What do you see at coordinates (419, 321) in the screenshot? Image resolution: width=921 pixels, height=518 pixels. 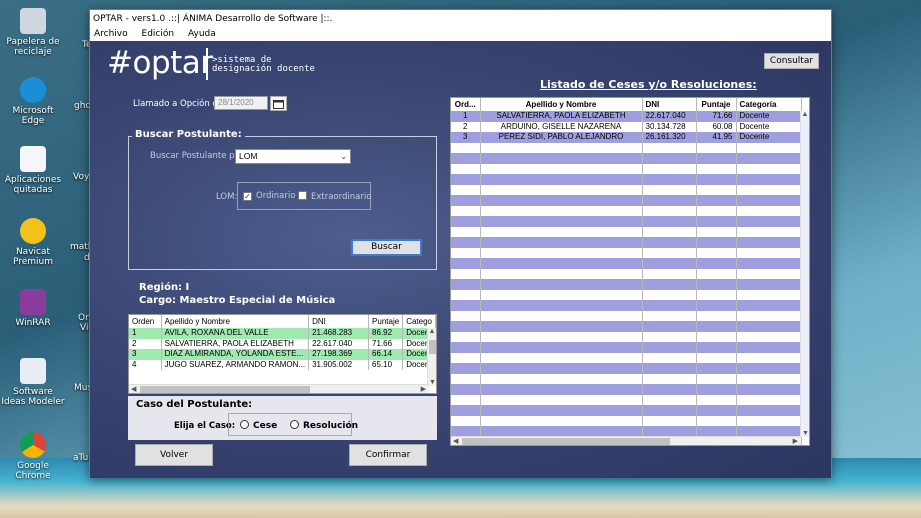 I see `col-header-categoria: Catego` at bounding box center [419, 321].